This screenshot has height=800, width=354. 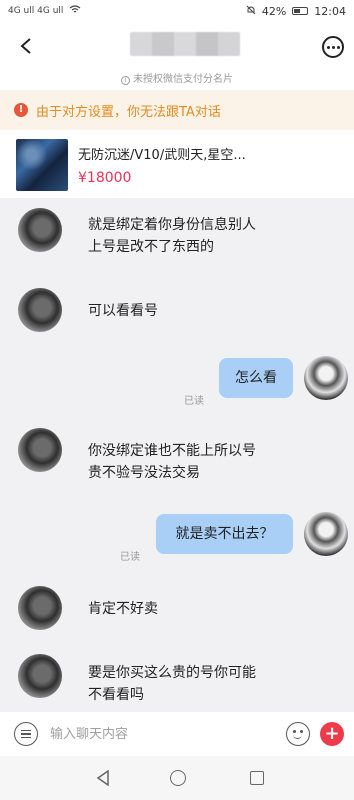 I want to click on list-icon, so click(x=26, y=730).